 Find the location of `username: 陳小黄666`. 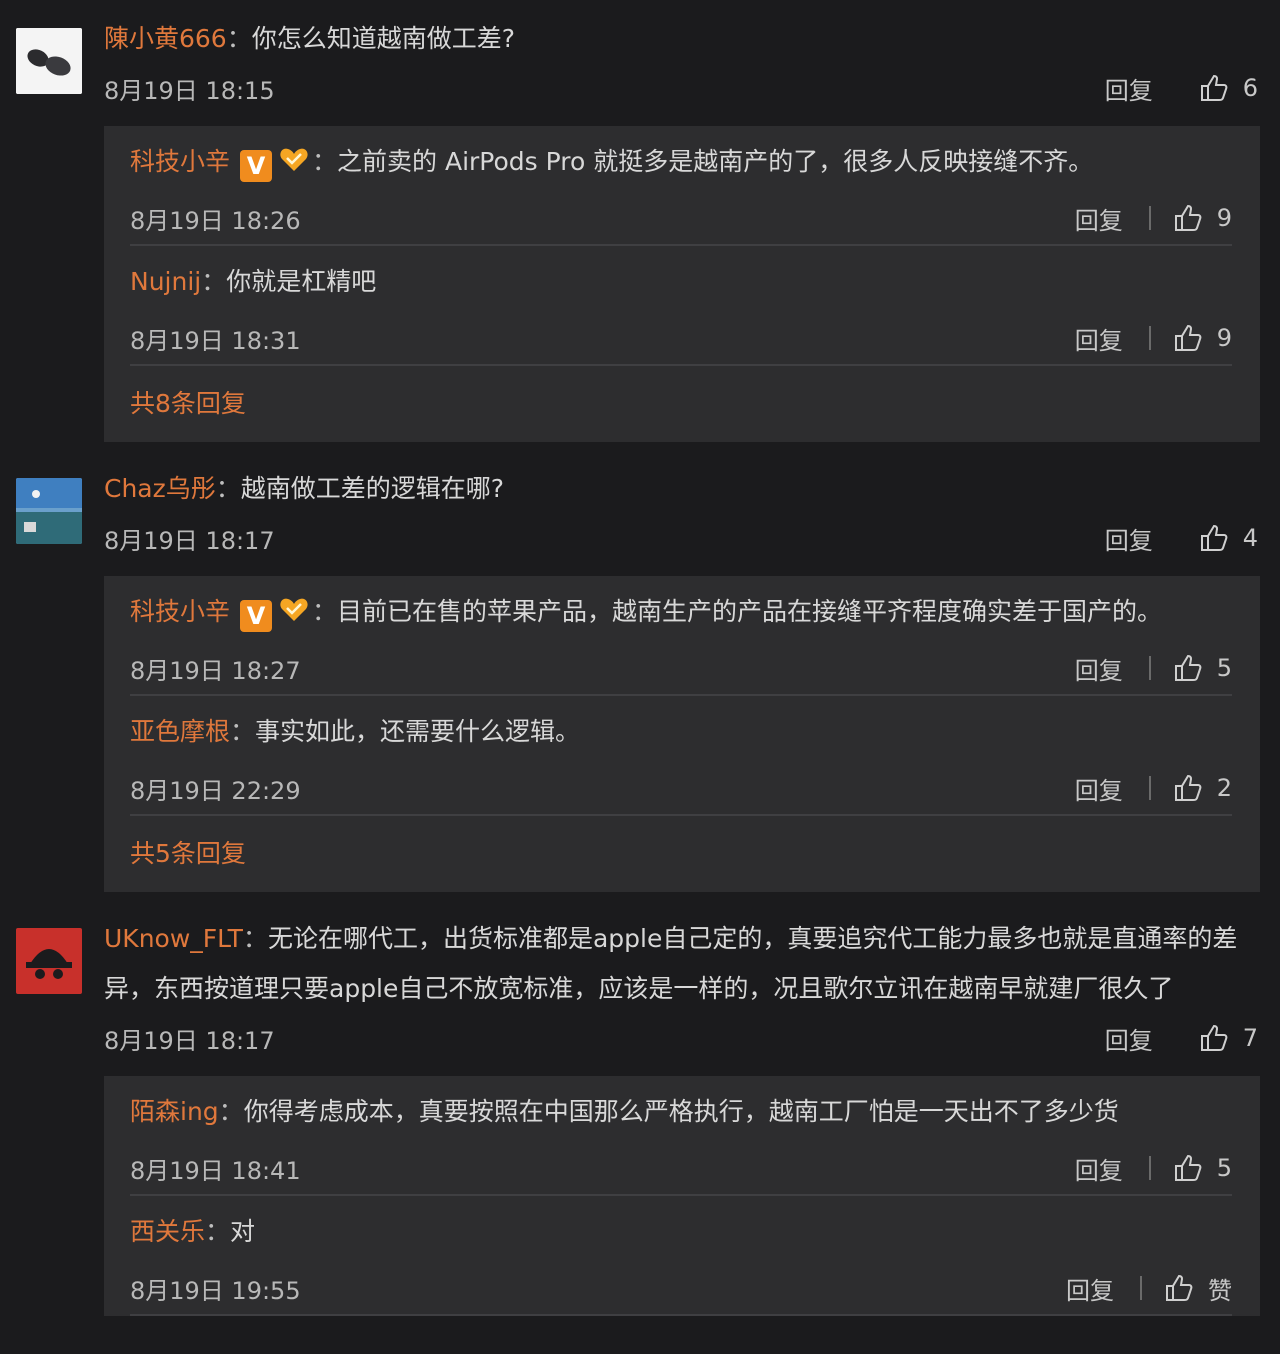

username: 陳小黄666 is located at coordinates (165, 38).